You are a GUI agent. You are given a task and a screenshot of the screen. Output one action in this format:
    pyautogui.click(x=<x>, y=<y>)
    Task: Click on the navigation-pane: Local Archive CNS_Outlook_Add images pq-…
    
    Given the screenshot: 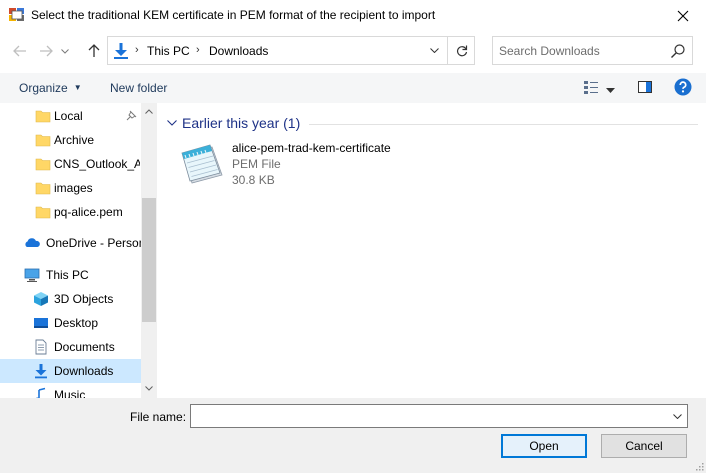 What is the action you would take?
    pyautogui.click(x=78, y=250)
    